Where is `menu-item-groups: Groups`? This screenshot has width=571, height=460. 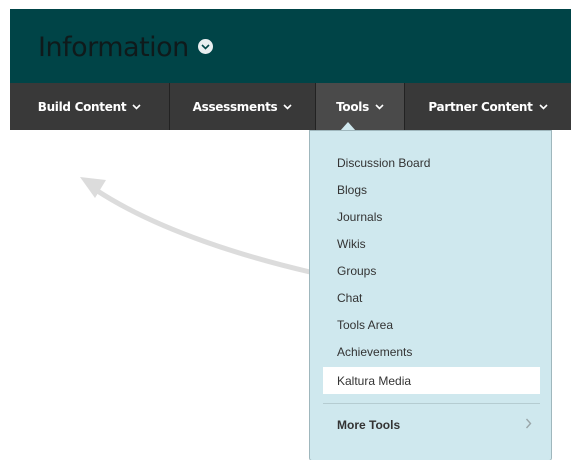 menu-item-groups: Groups is located at coordinates (431, 270).